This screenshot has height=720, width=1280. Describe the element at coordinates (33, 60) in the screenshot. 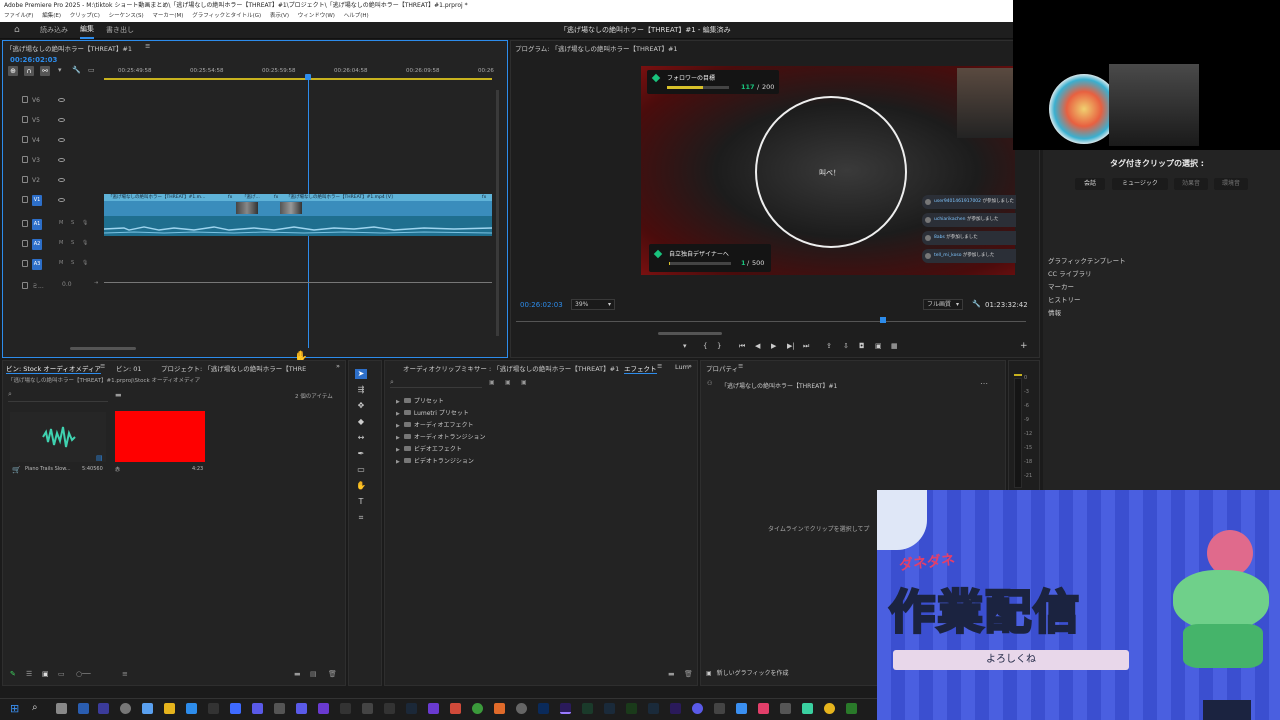

I see `timeline-timecode: 00:26:02:03` at that location.